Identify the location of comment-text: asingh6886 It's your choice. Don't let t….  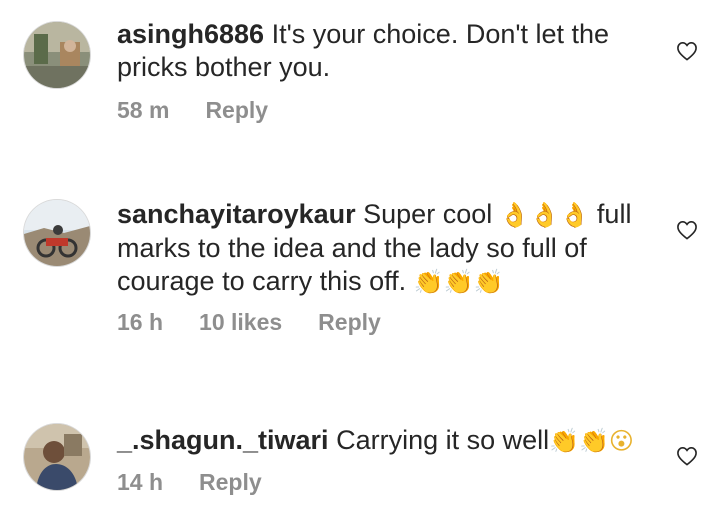
(387, 51).